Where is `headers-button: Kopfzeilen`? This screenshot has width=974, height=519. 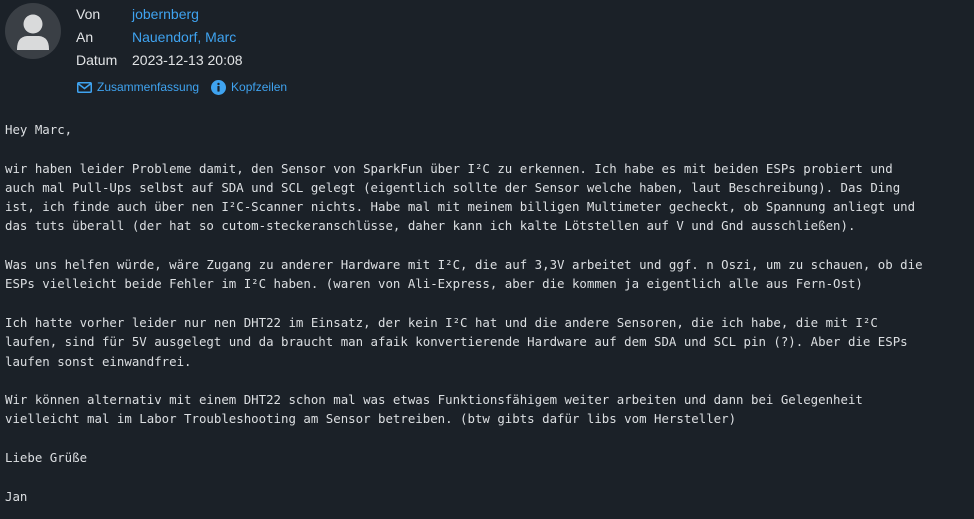
headers-button: Kopfzeilen is located at coordinates (249, 87).